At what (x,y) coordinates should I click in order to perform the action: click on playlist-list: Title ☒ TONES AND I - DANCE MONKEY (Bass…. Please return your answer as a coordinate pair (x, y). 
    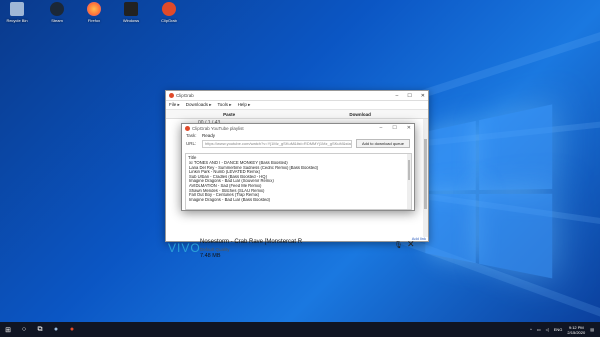
    Looking at the image, I should click on (298, 181).